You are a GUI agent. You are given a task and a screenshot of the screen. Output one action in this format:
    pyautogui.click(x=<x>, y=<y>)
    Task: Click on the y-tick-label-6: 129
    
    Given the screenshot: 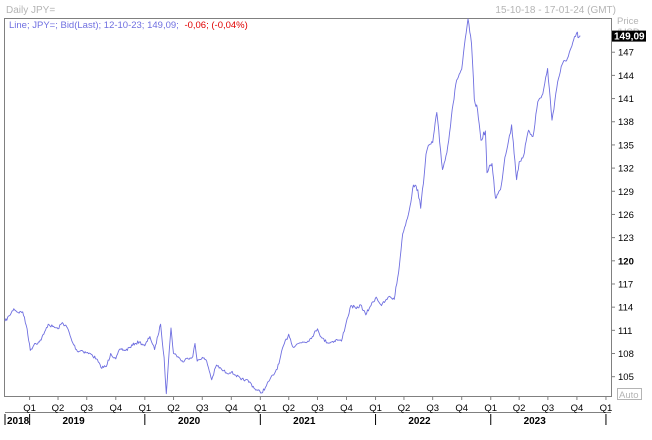 What is the action you would take?
    pyautogui.click(x=626, y=192)
    